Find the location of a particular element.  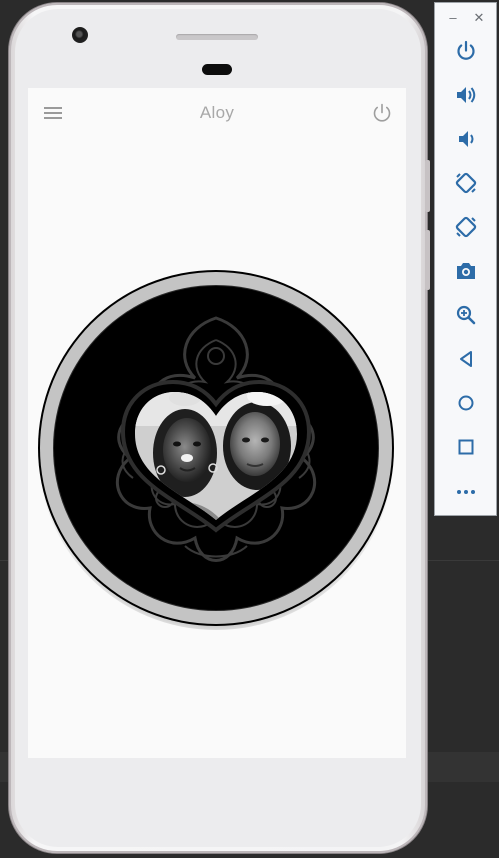

emulator-titlebar: – ✕ is located at coordinates (465, 17).